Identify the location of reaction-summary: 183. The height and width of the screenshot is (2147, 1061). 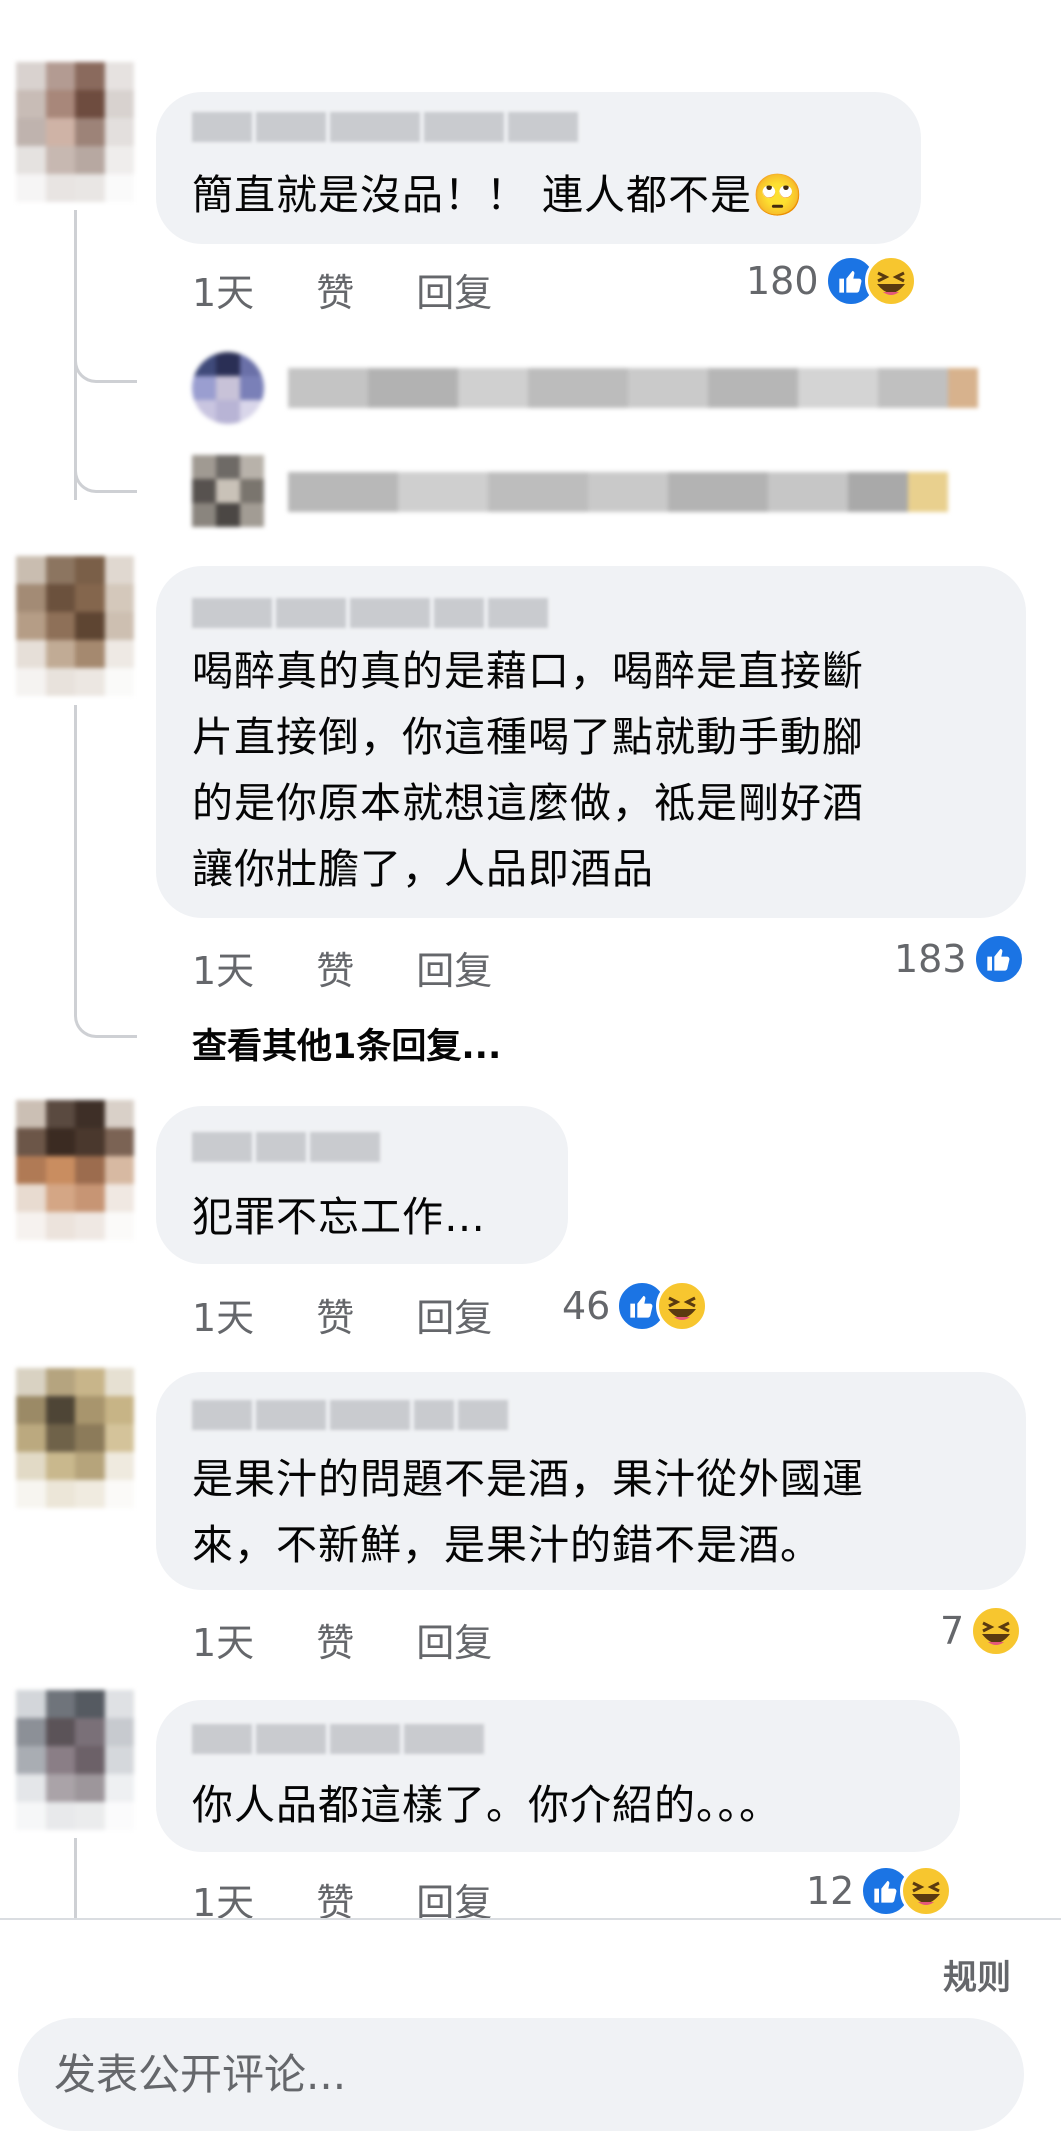
(959, 959).